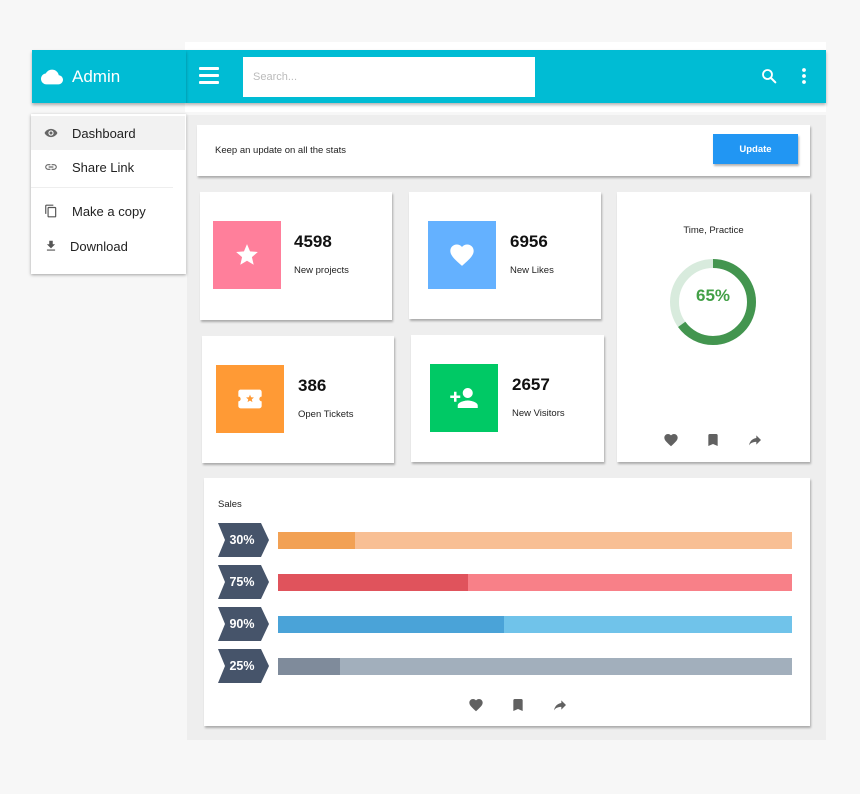  Describe the element at coordinates (804, 76) in the screenshot. I see `more-vert-icon` at that location.